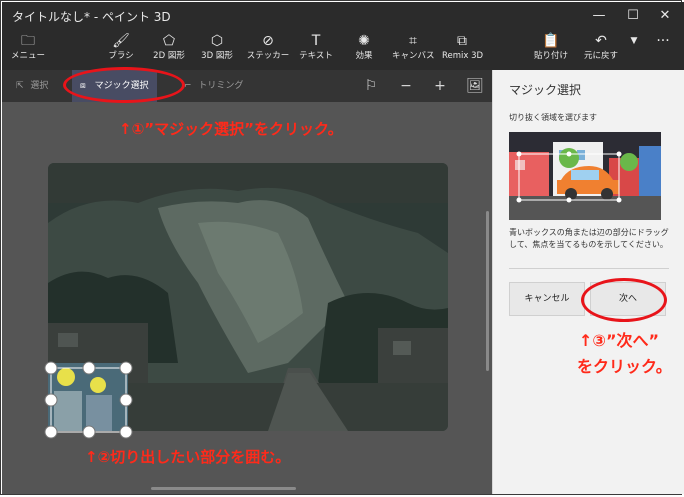 The image size is (684, 497). I want to click on select-label: 選択, so click(39, 86).